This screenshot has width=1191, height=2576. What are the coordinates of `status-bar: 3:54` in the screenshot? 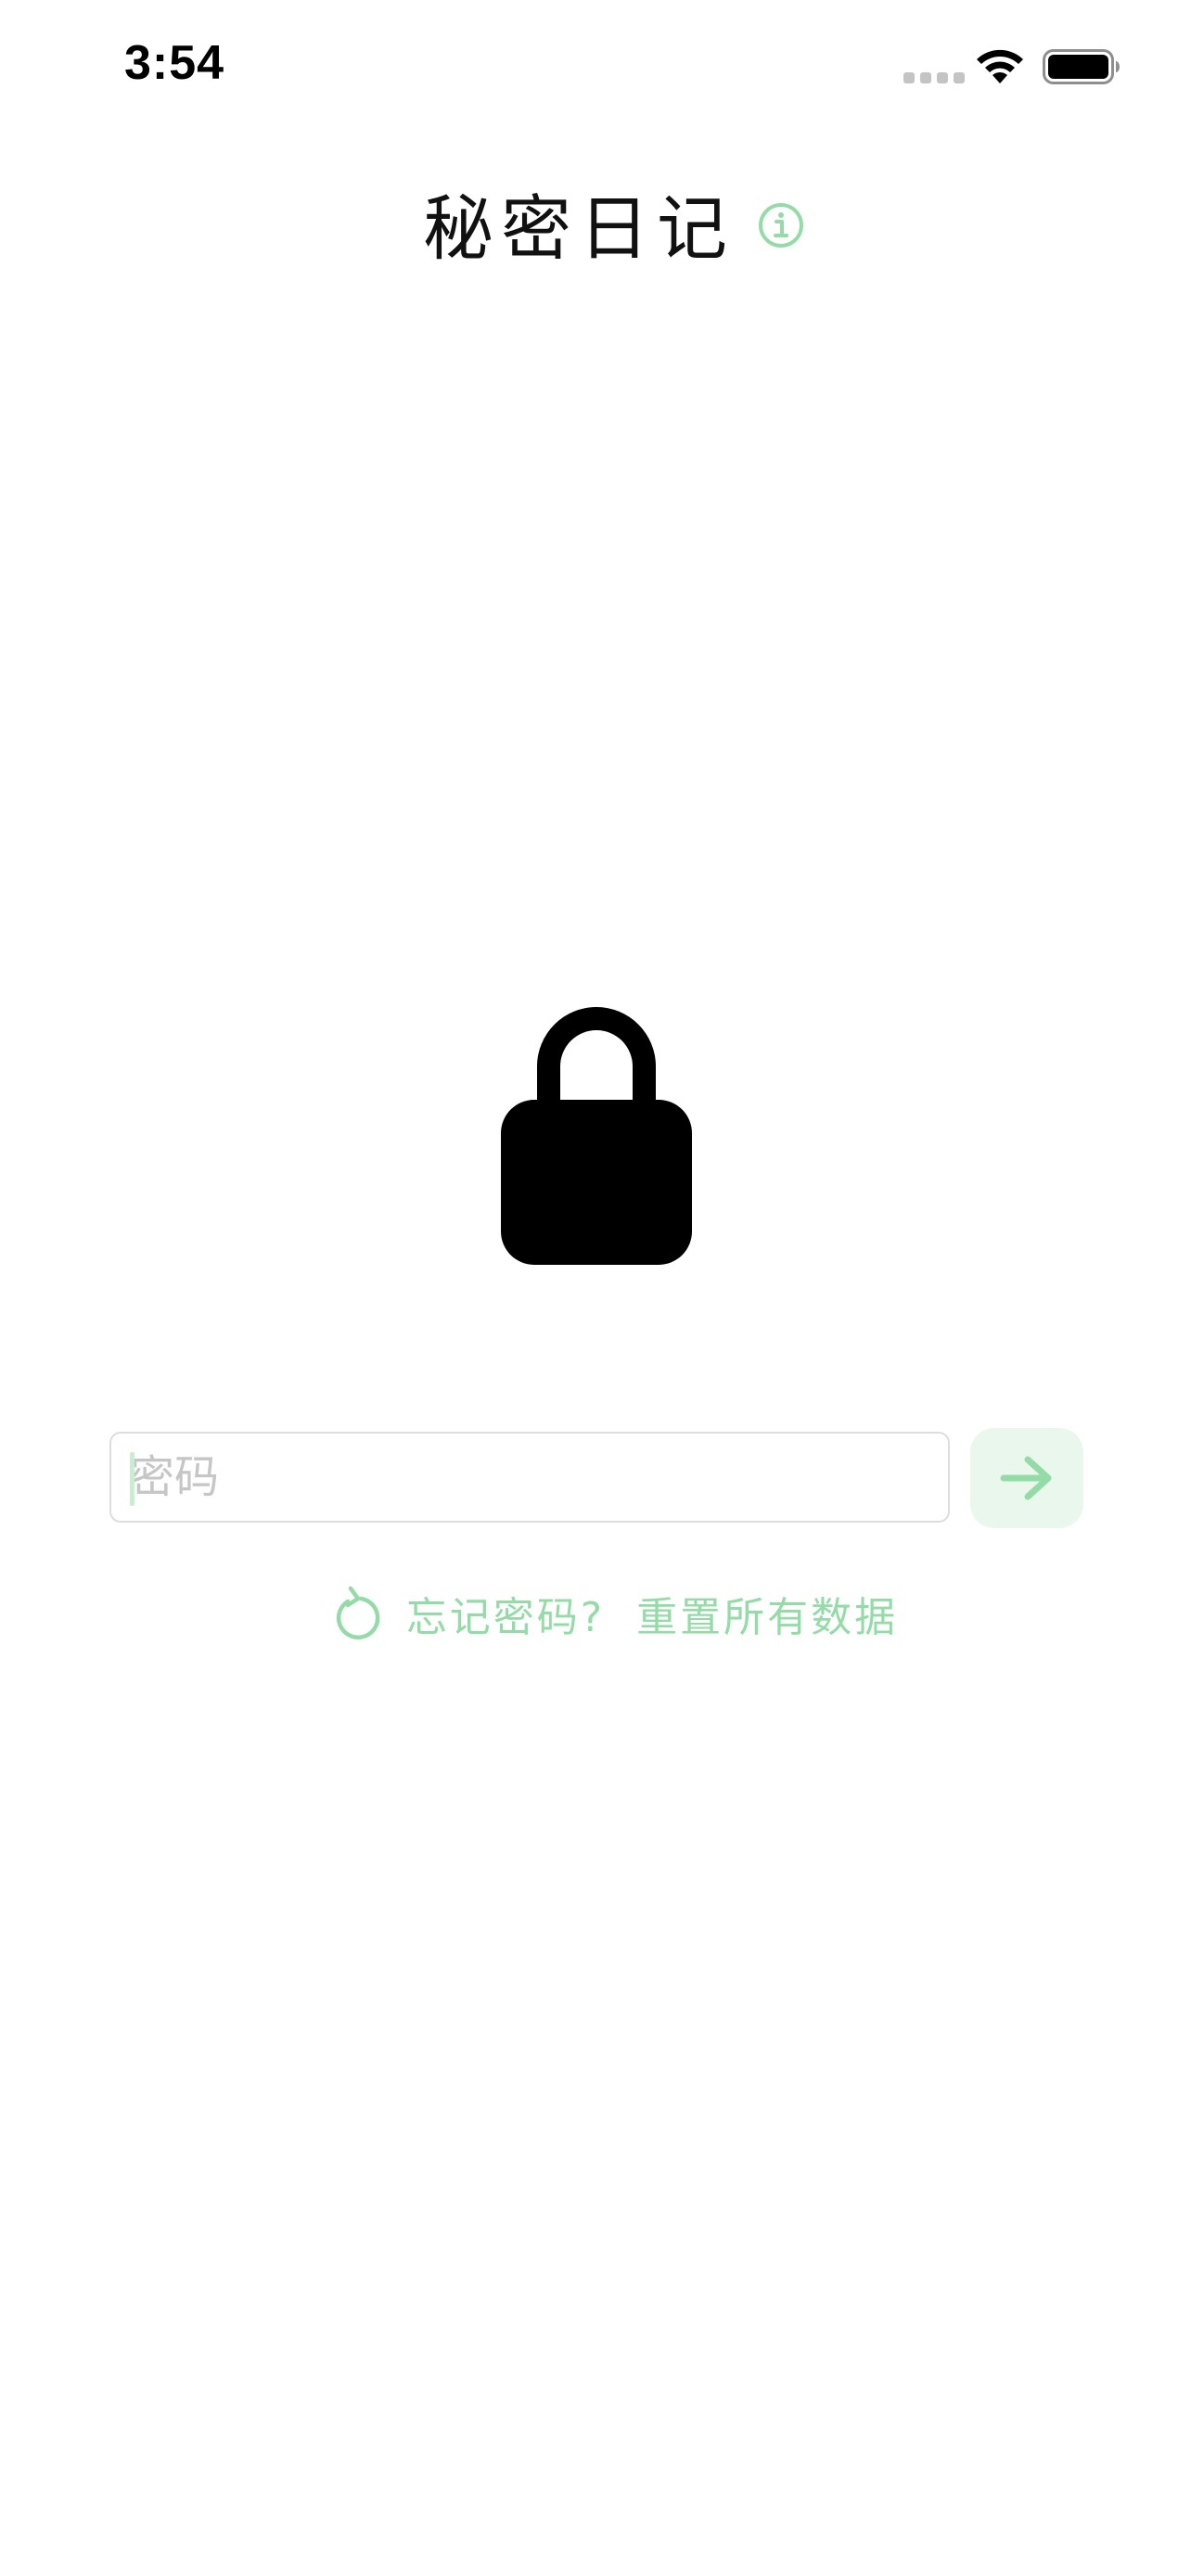 It's located at (595, 69).